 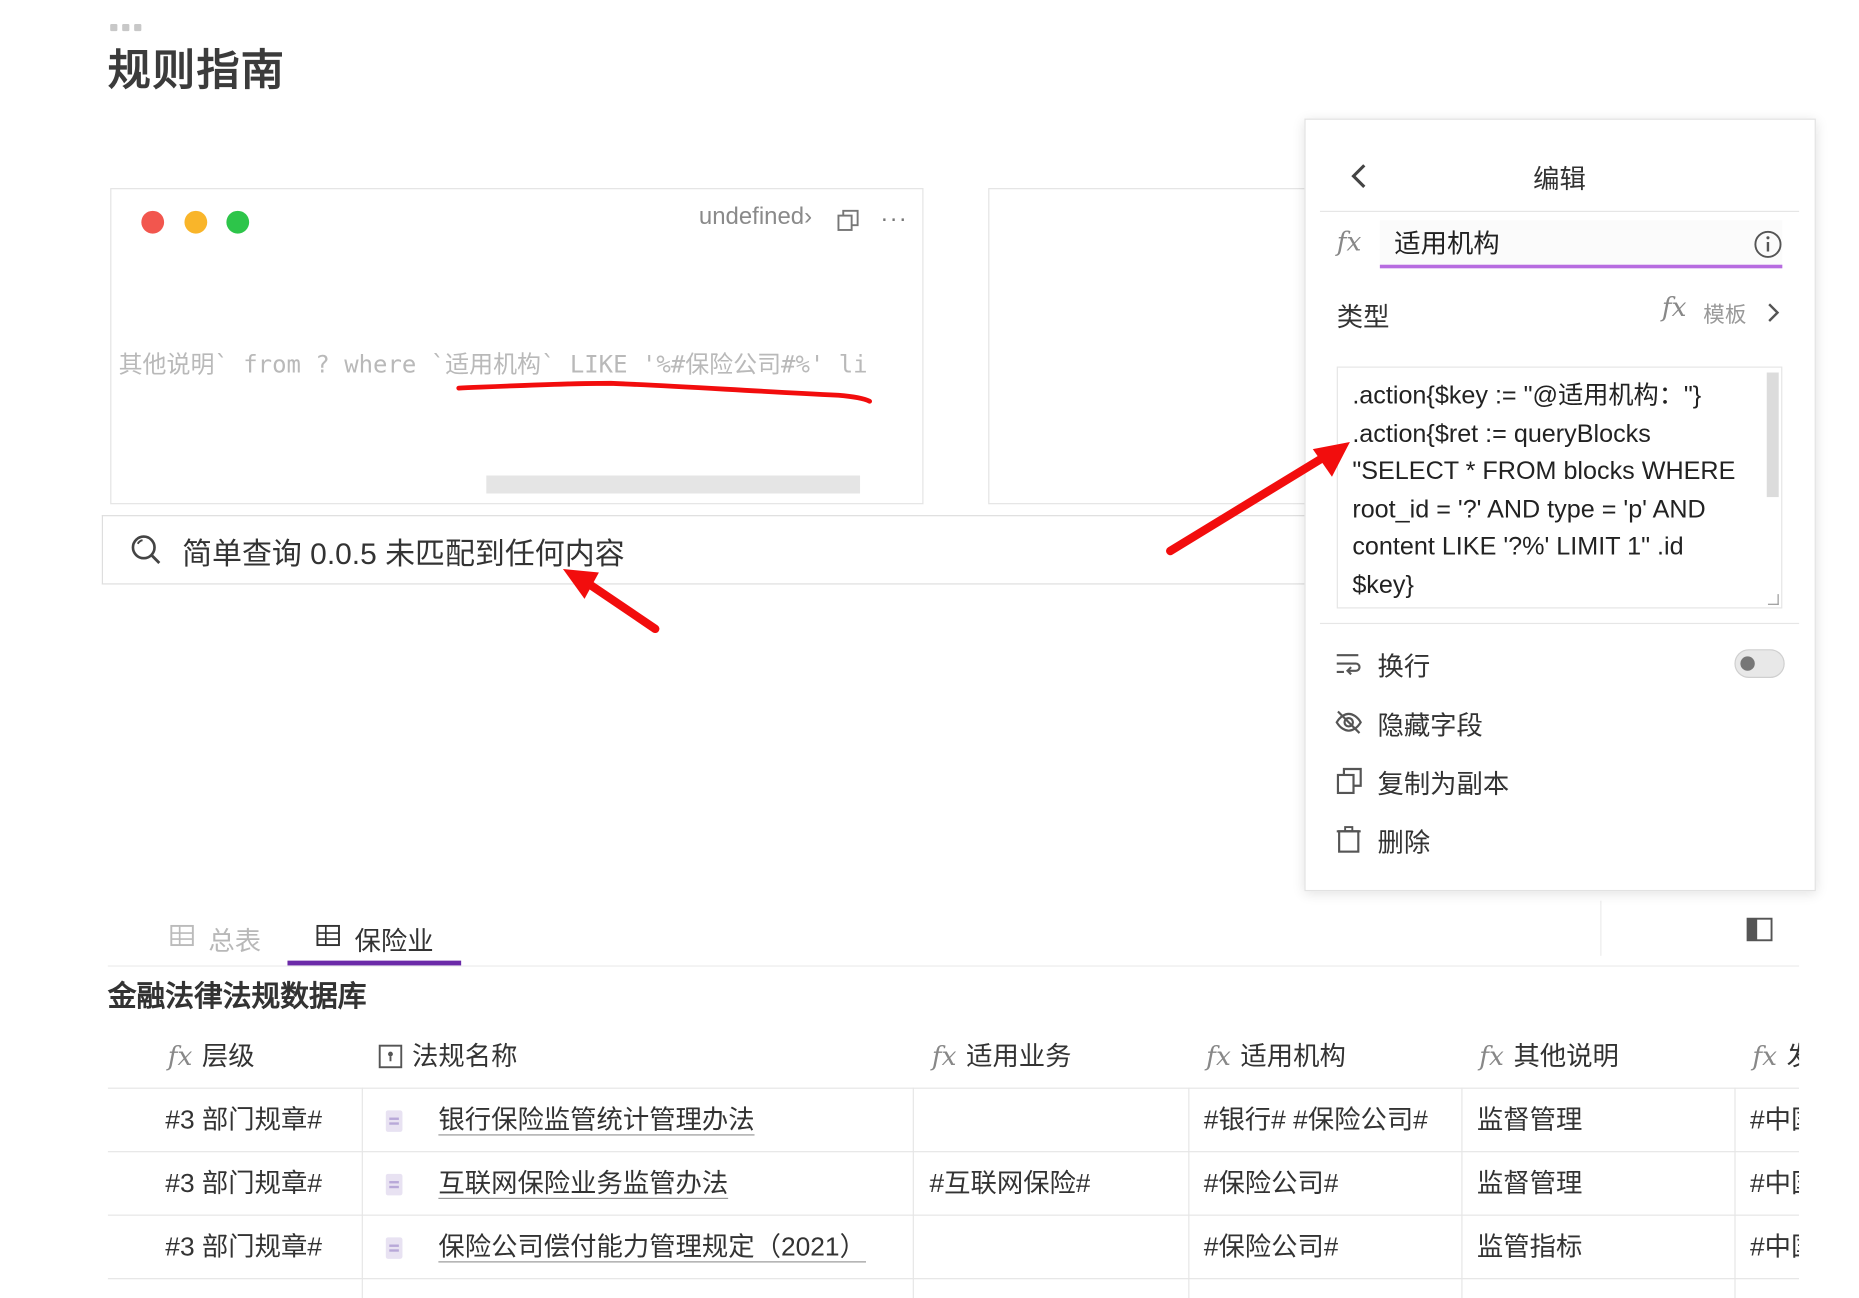 What do you see at coordinates (755, 218) in the screenshot?
I see `code-language-label: undefined›` at bounding box center [755, 218].